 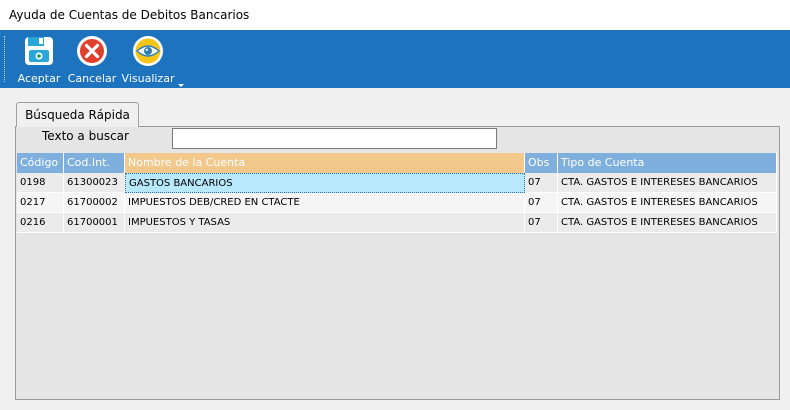 I want to click on cell-cod-int: 61300023, so click(x=94, y=183).